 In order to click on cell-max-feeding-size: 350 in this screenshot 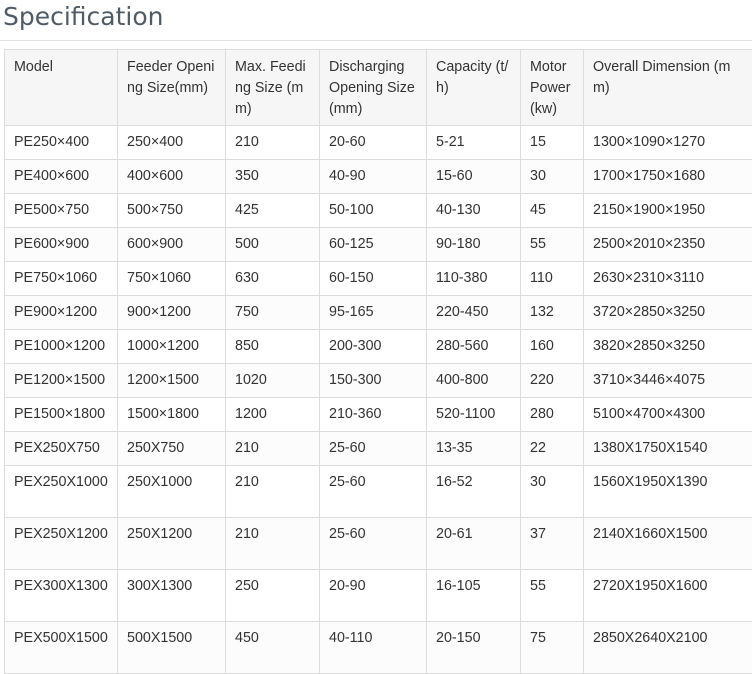, I will do `click(273, 177)`.